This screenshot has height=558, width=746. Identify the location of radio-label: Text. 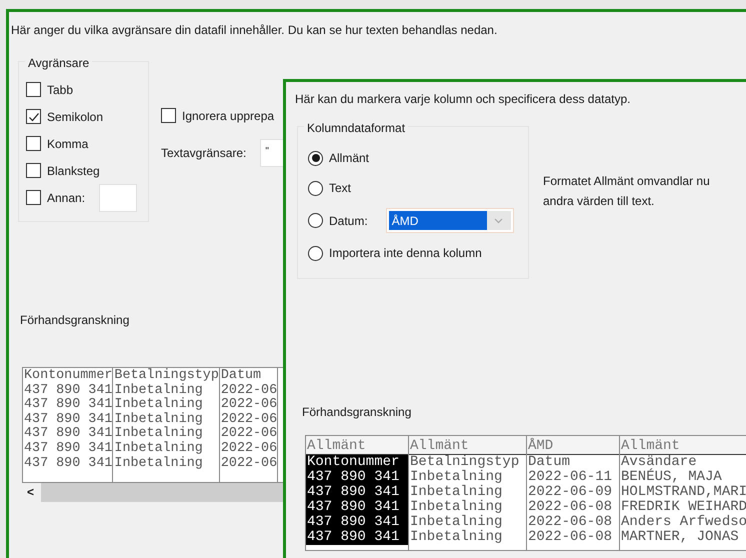
(340, 188).